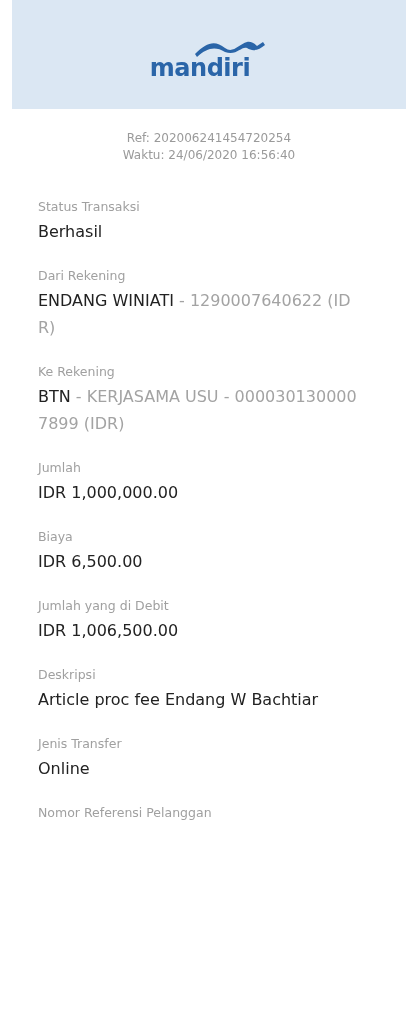  What do you see at coordinates (125, 812) in the screenshot?
I see `field-label: Nomor Referensi Pelanggan` at bounding box center [125, 812].